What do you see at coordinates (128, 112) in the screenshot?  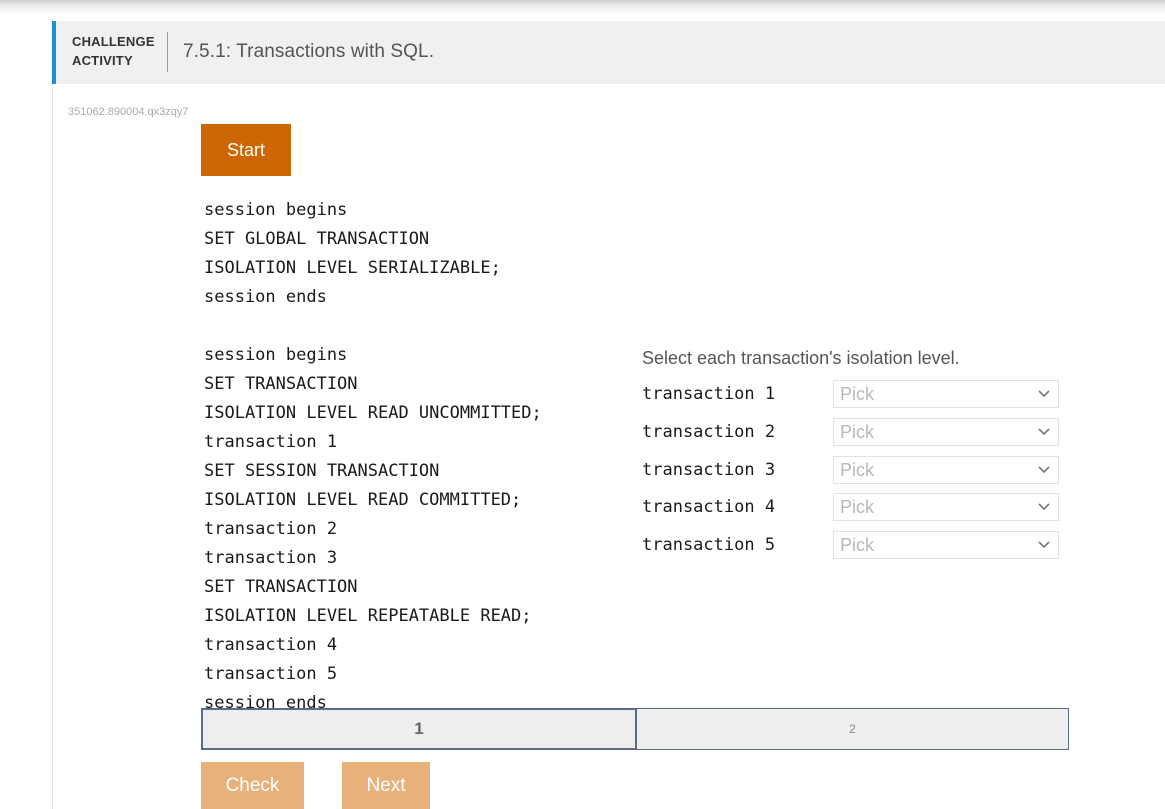 I see `activity-id: 351062.890004.qx3zqy7` at bounding box center [128, 112].